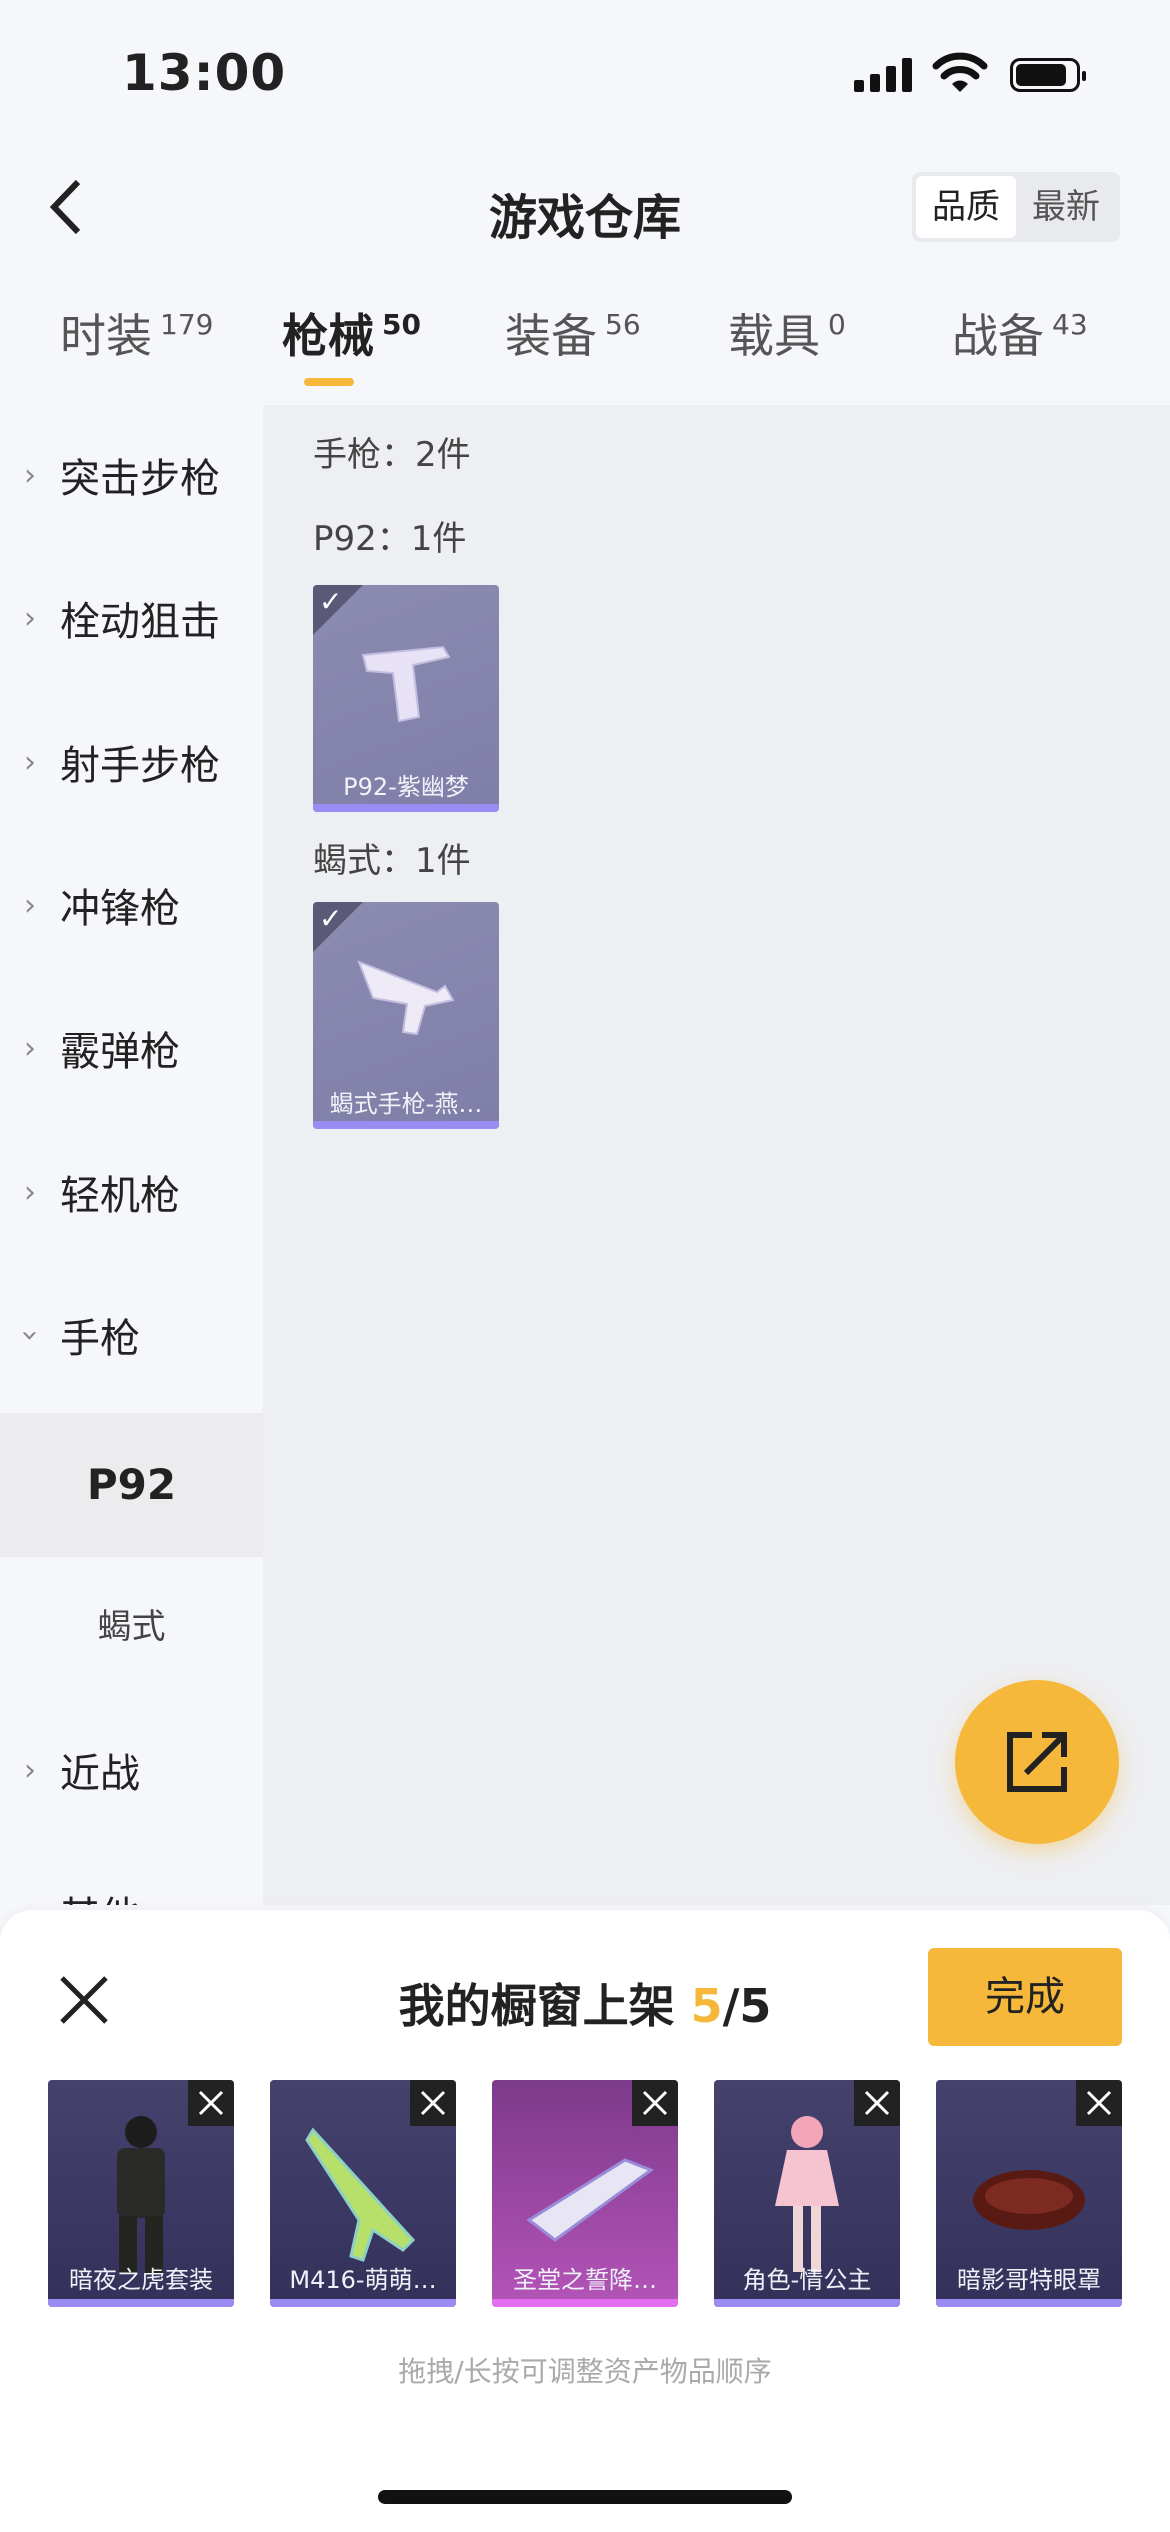 The height and width of the screenshot is (2532, 1170). What do you see at coordinates (1029, 2280) in the screenshot?
I see `item-label: 暗影哥特眼罩` at bounding box center [1029, 2280].